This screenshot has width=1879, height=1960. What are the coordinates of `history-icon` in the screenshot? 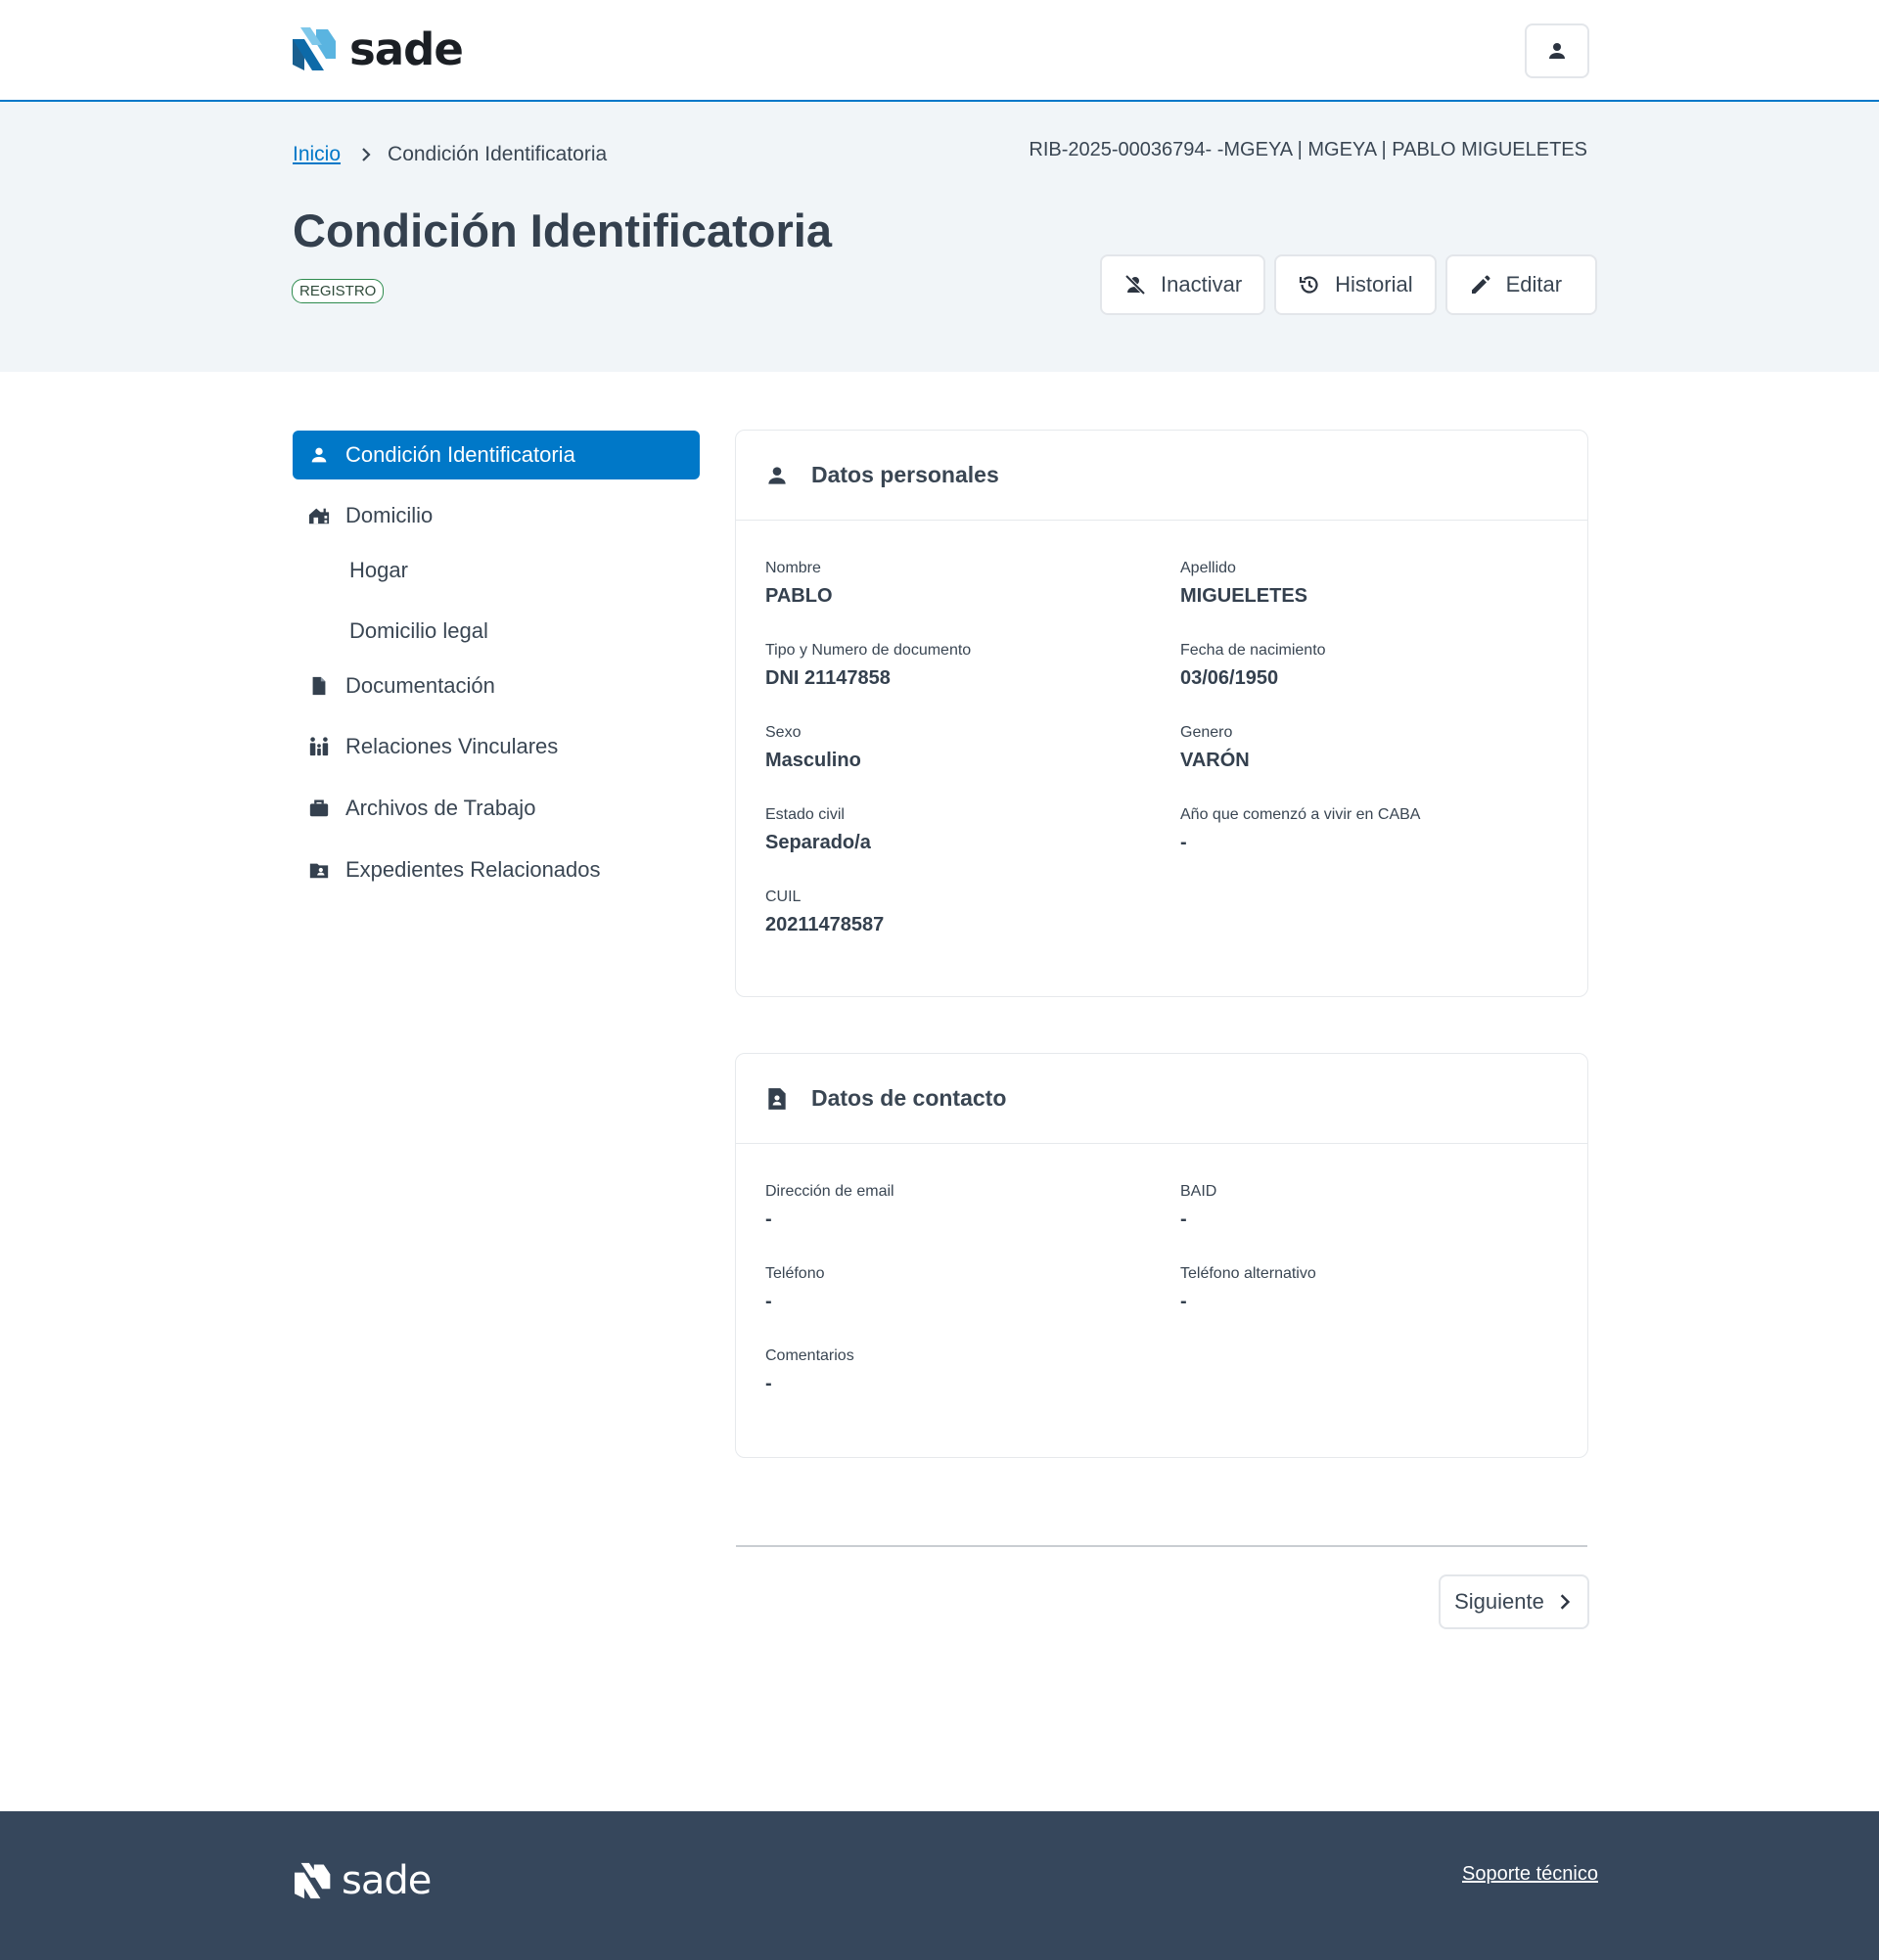 It's located at (1309, 285).